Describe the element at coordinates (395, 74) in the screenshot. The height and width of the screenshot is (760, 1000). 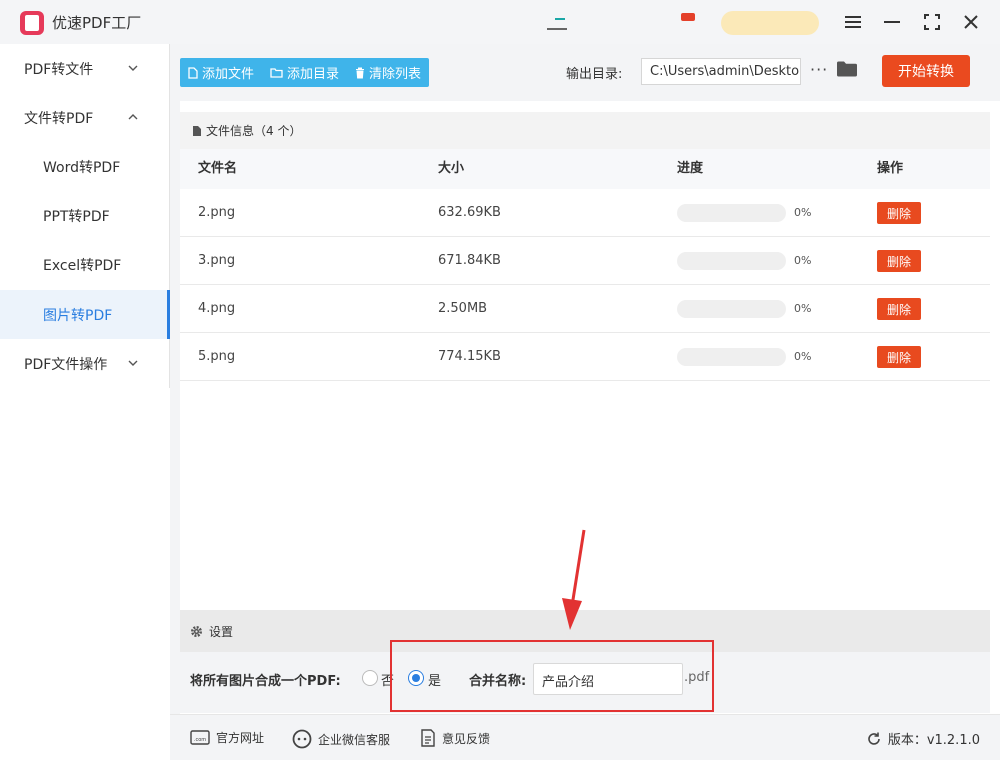
I see `clear-list-label: 清除列表` at that location.